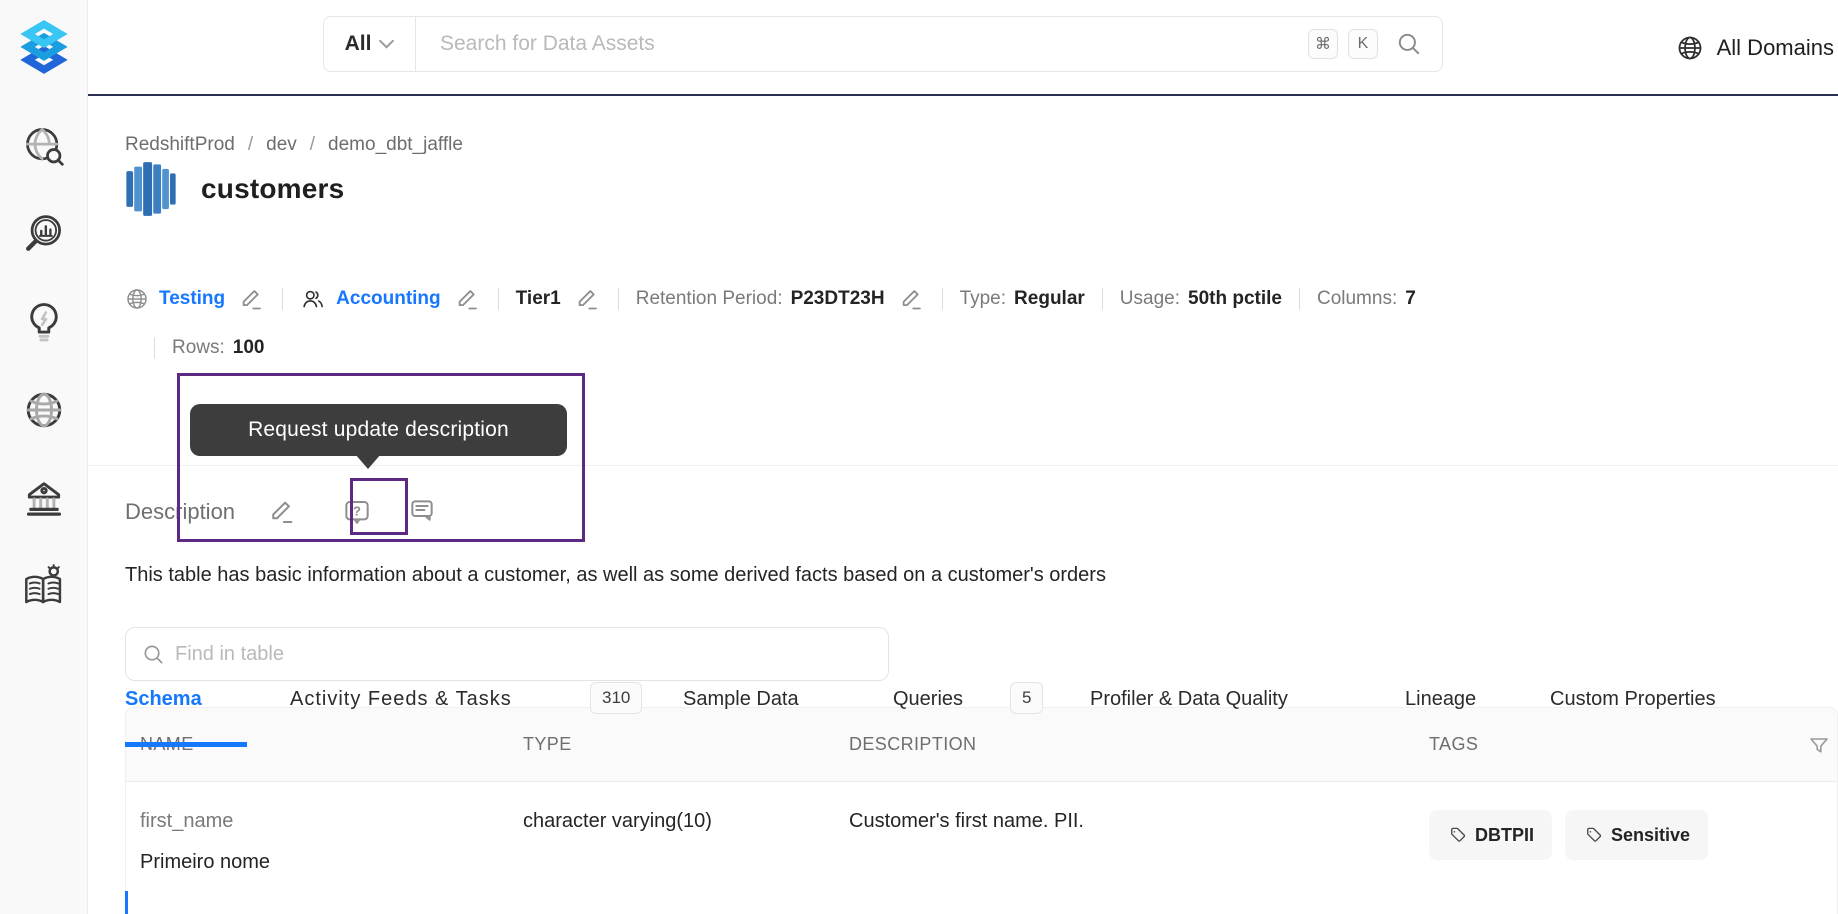 Image resolution: width=1838 pixels, height=914 pixels. What do you see at coordinates (180, 511) in the screenshot?
I see `description-heading: Description` at bounding box center [180, 511].